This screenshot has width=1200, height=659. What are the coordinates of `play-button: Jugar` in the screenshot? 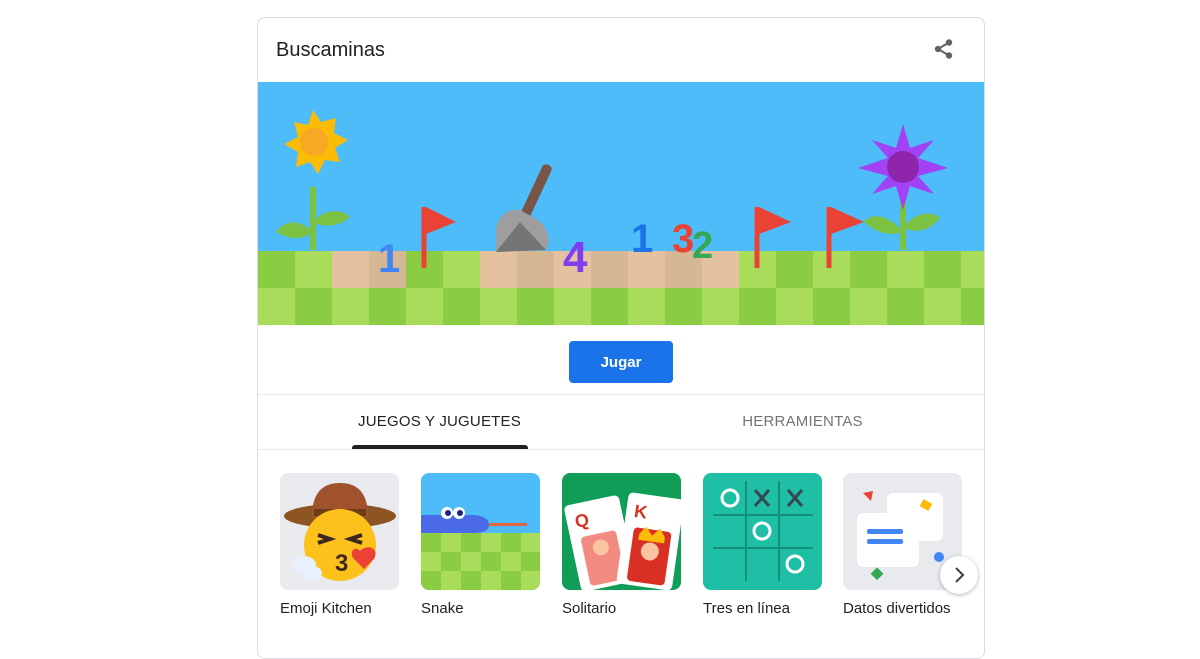 It's located at (621, 362).